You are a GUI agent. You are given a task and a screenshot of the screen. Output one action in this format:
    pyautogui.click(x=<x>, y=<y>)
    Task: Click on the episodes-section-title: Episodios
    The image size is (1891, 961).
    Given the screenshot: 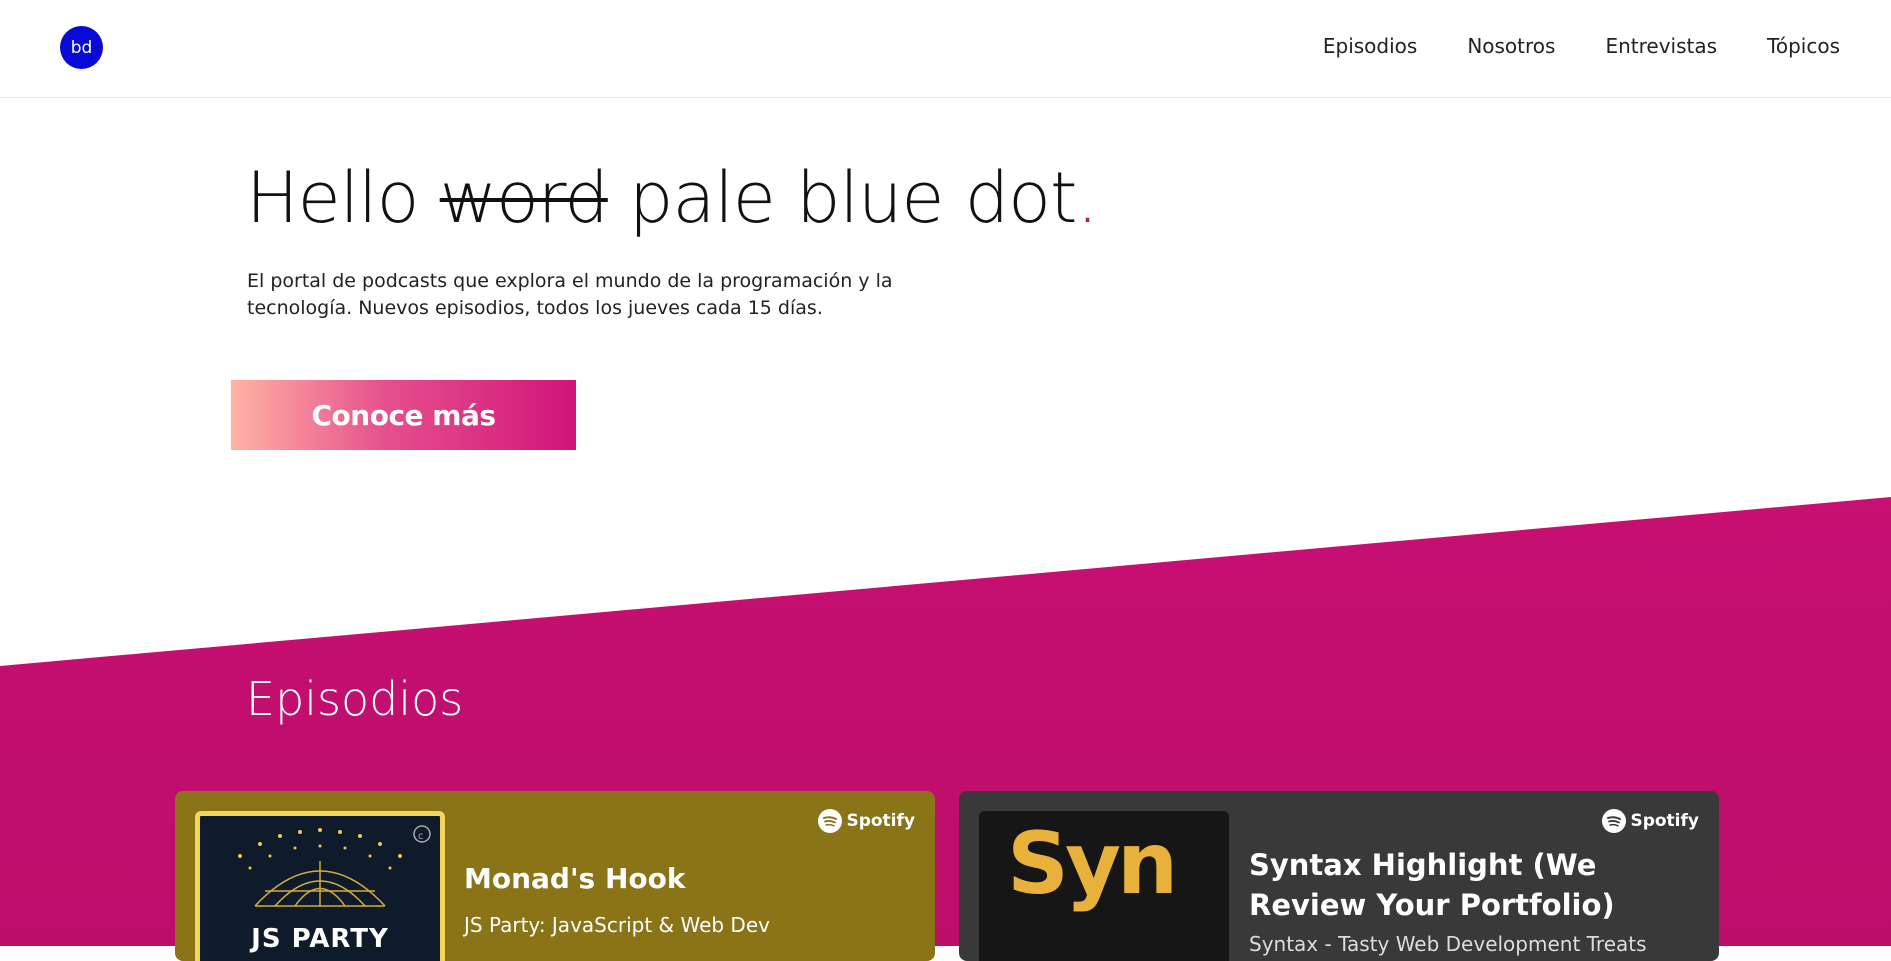 What is the action you would take?
    pyautogui.click(x=355, y=699)
    